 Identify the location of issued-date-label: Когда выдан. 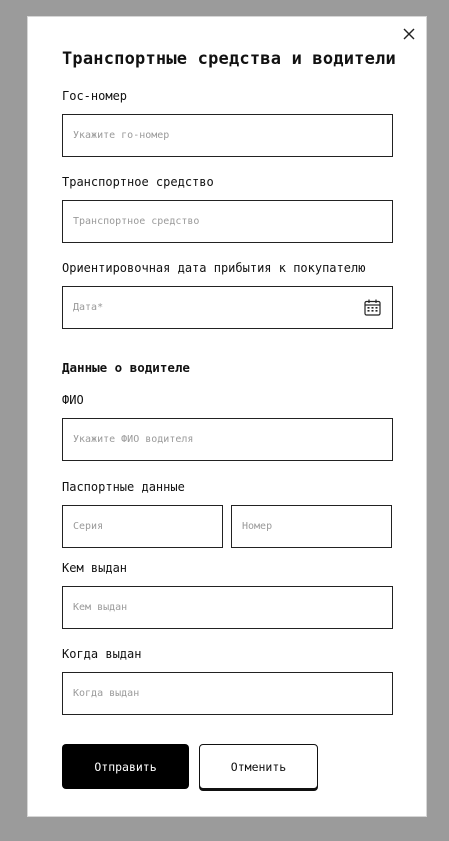
(102, 654).